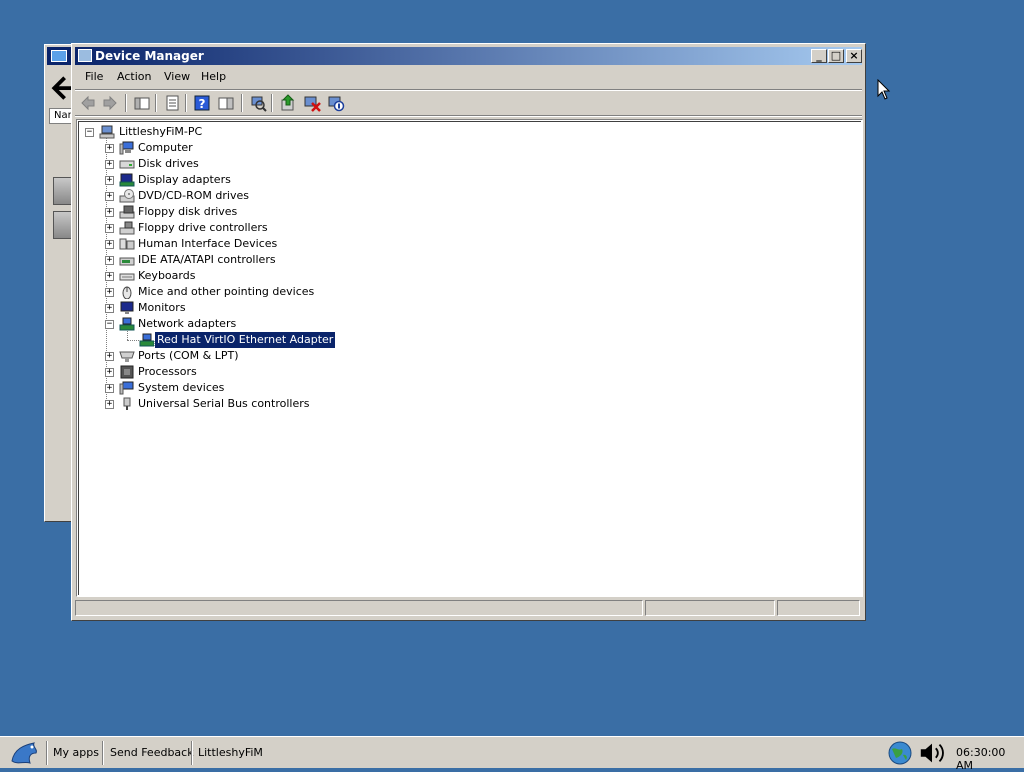  What do you see at coordinates (226, 292) in the screenshot?
I see `tree-category-label: Mice and other pointing devices` at bounding box center [226, 292].